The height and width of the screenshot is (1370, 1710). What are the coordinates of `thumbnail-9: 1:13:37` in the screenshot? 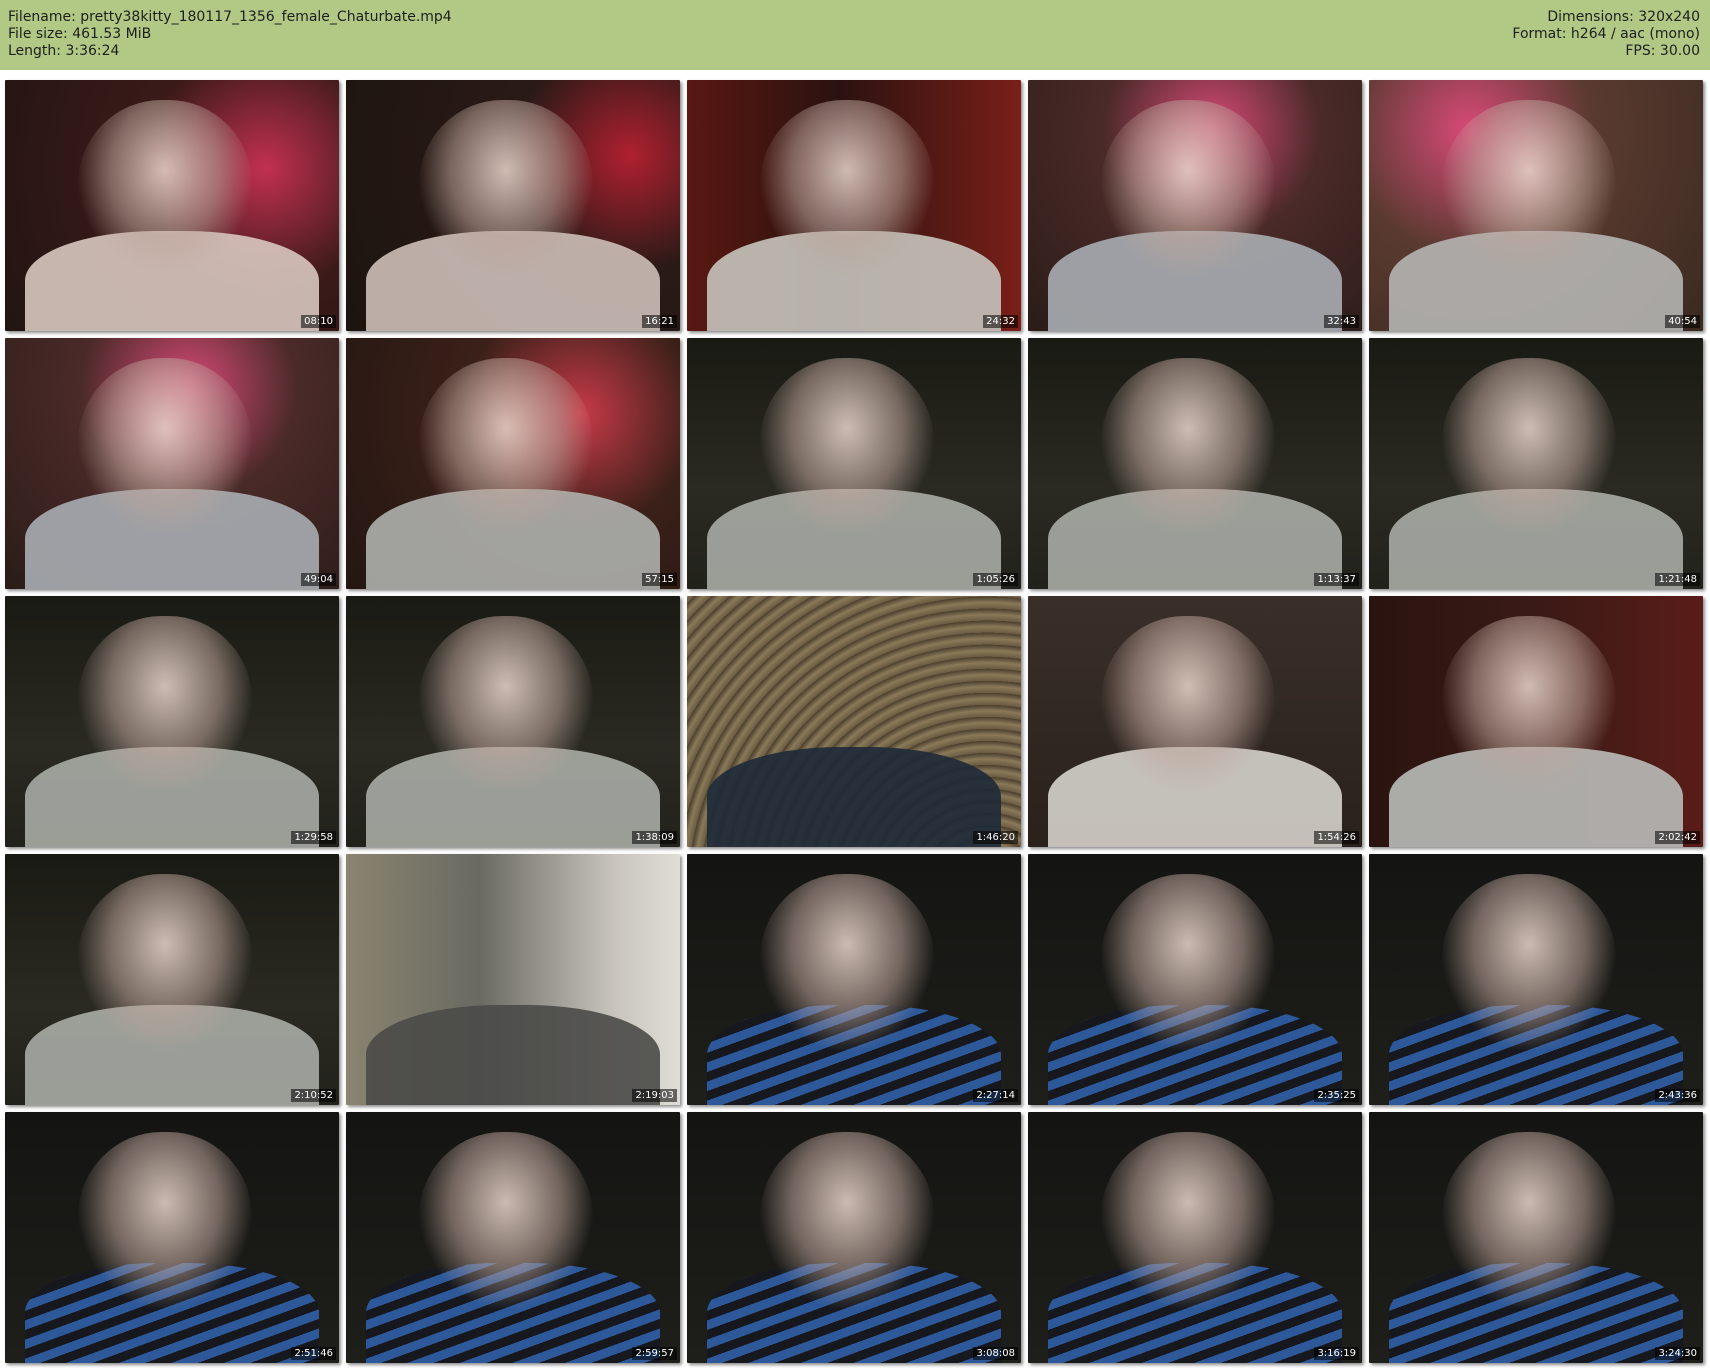 It's located at (1195, 463).